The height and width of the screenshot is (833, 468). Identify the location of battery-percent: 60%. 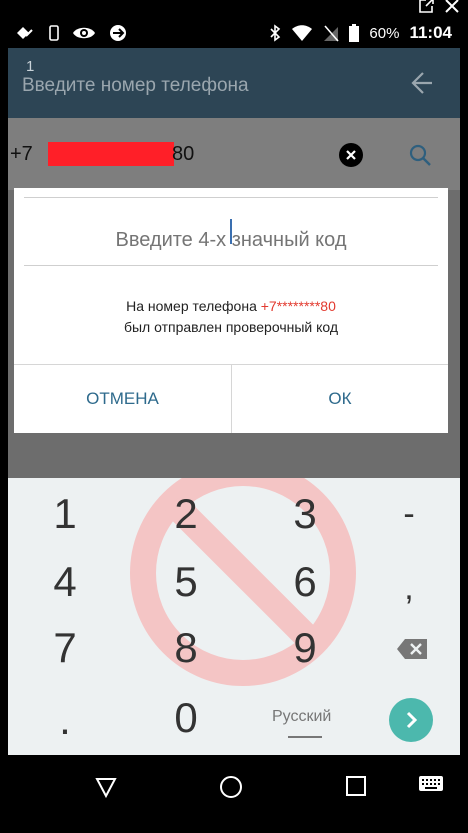
(384, 33).